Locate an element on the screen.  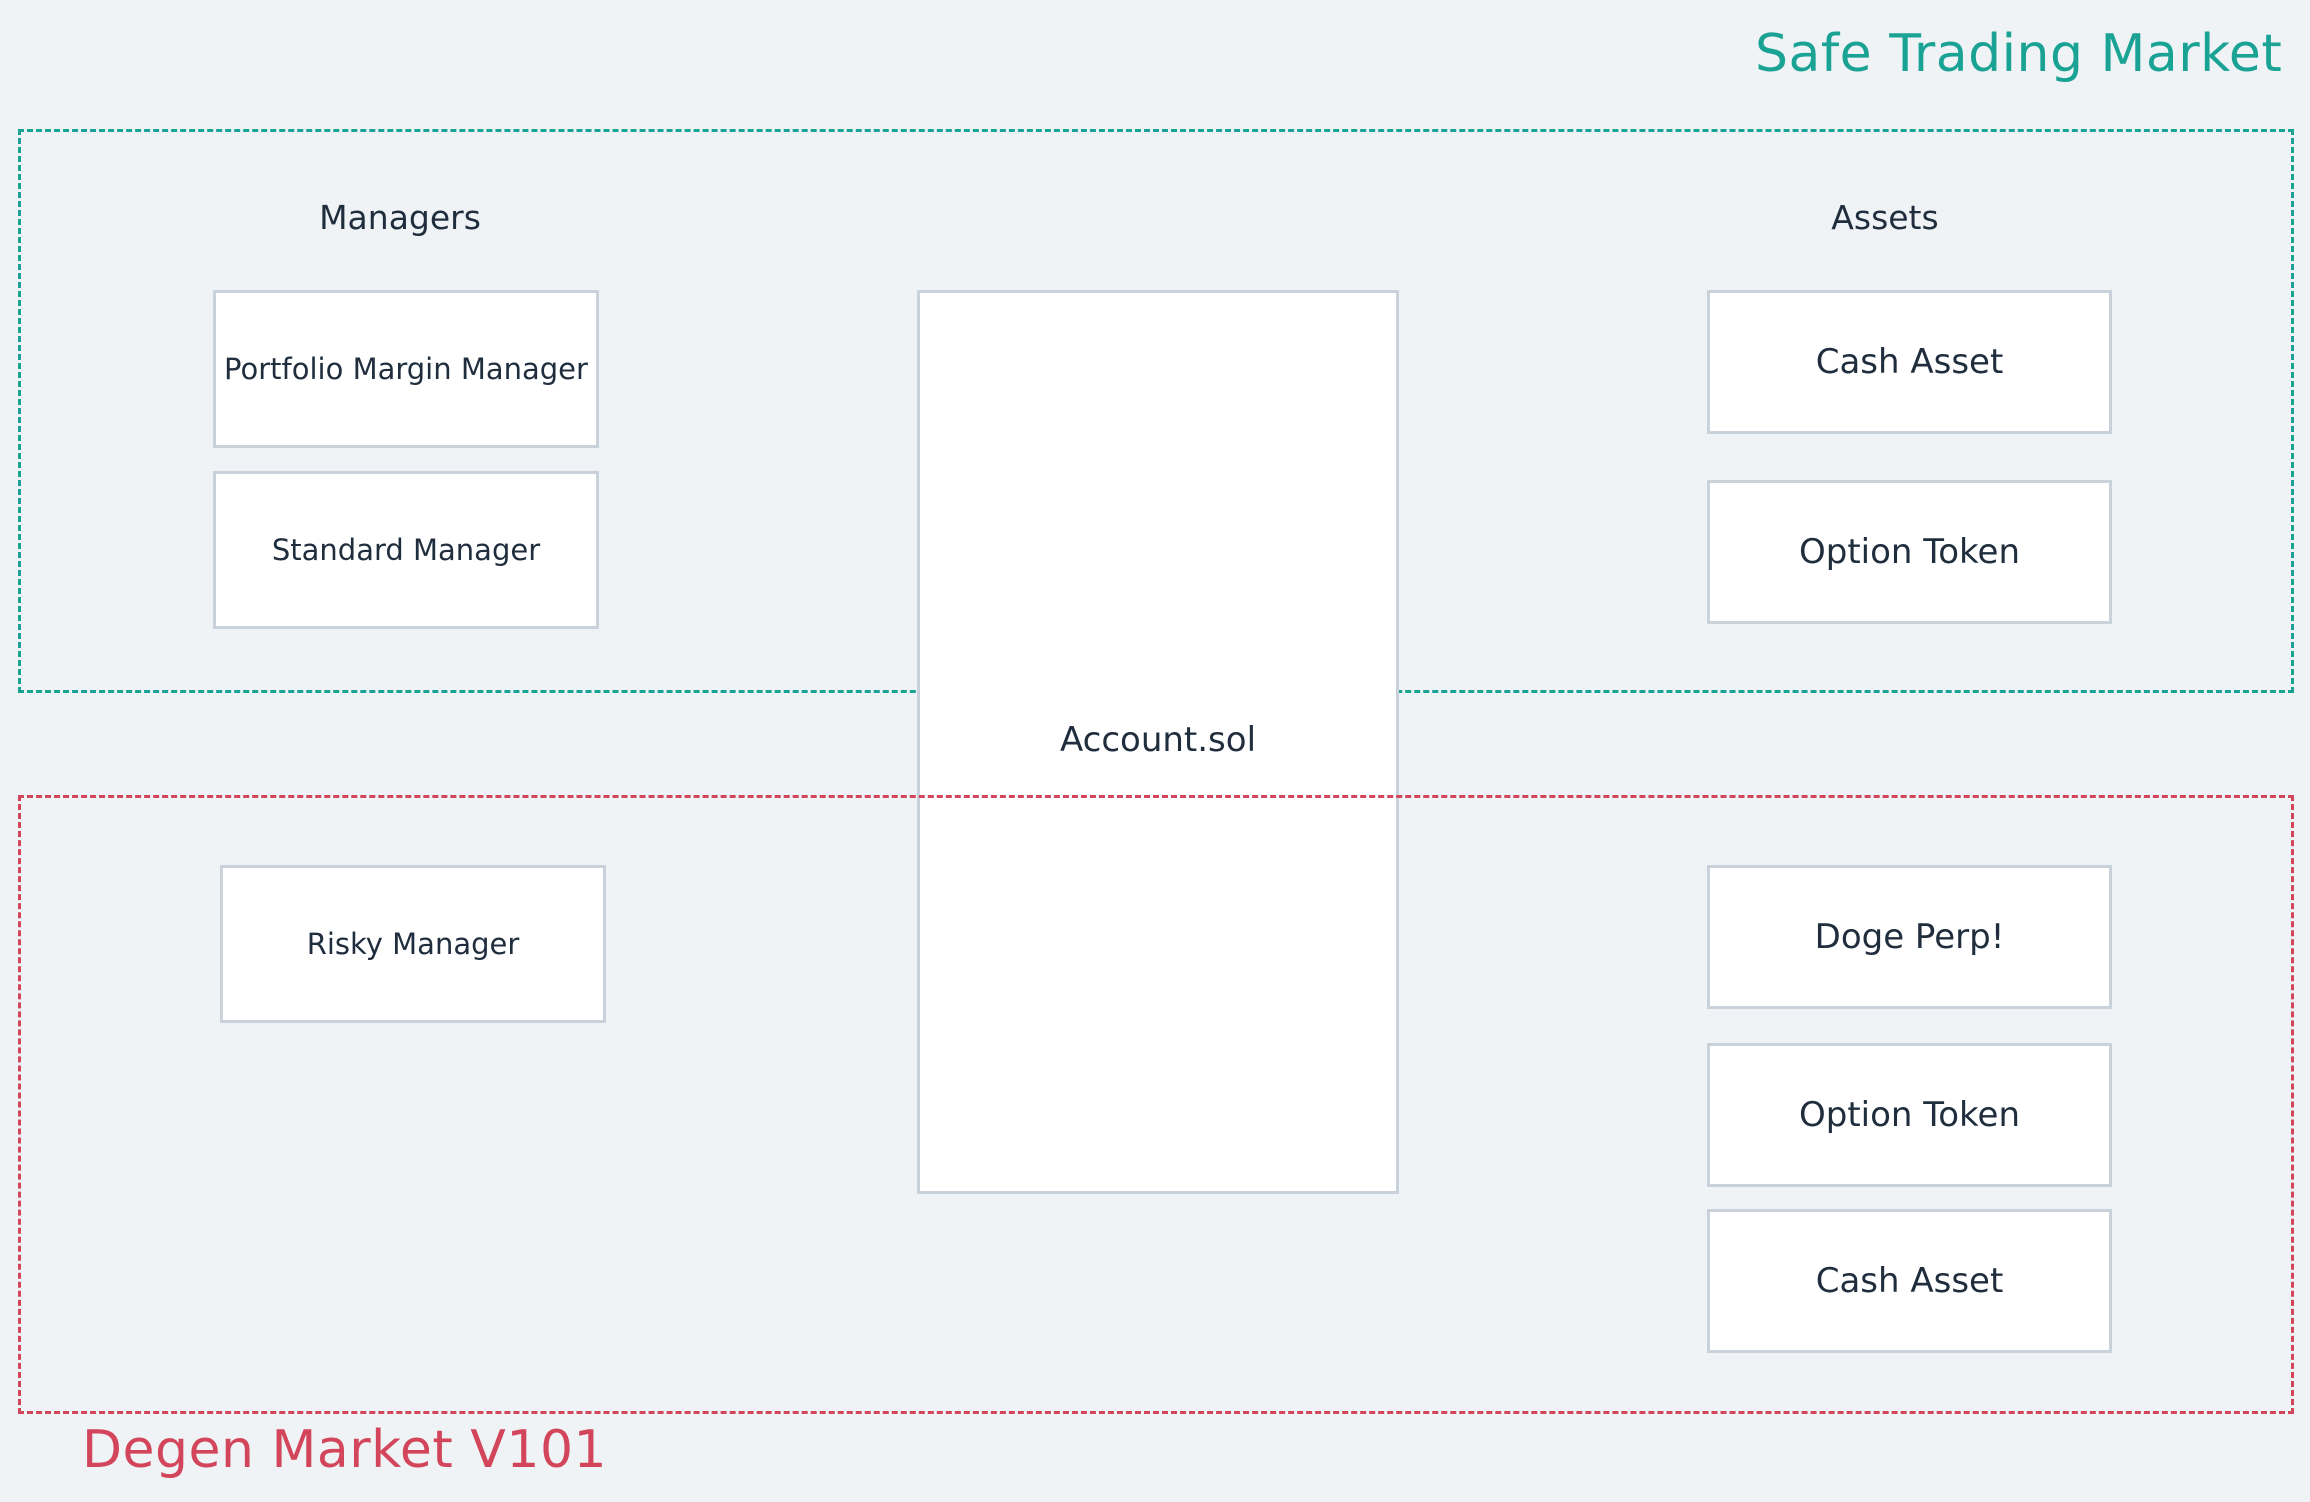
safe-cash-asset-label: Cash Asset is located at coordinates (1909, 362).